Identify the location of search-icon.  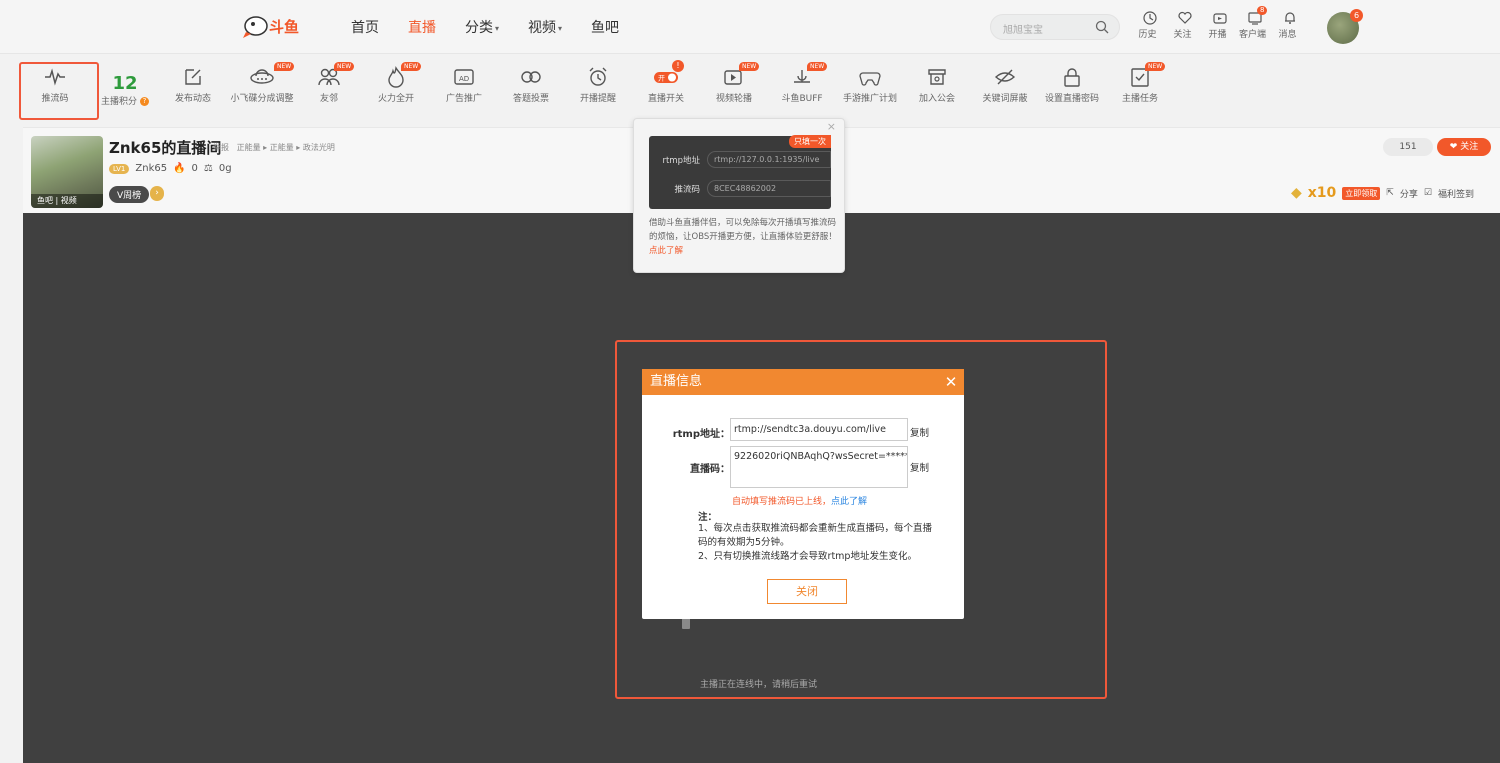
(1102, 27).